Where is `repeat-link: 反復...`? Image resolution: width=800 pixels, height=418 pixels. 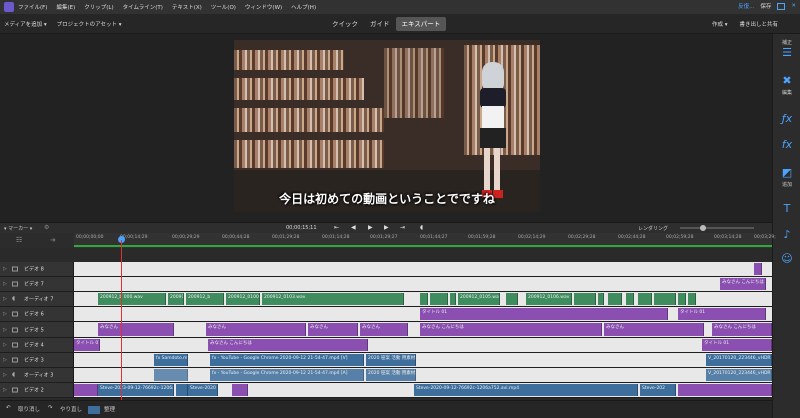 repeat-link: 反復... is located at coordinates (746, 6).